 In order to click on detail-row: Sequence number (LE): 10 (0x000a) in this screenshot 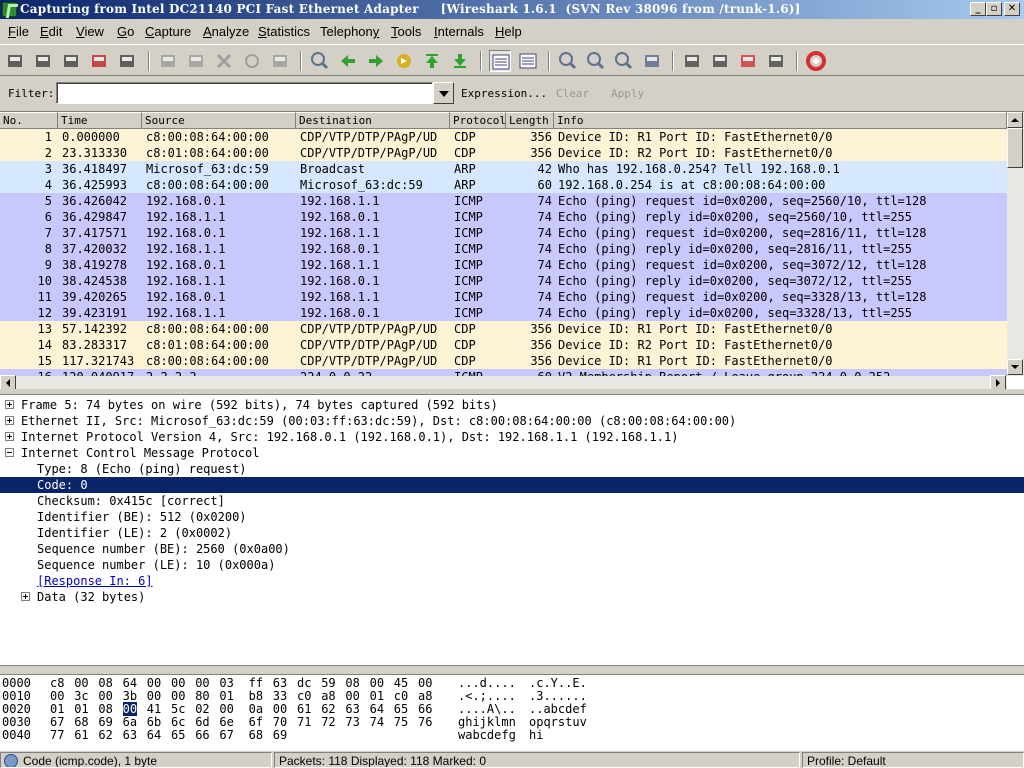, I will do `click(512, 565)`.